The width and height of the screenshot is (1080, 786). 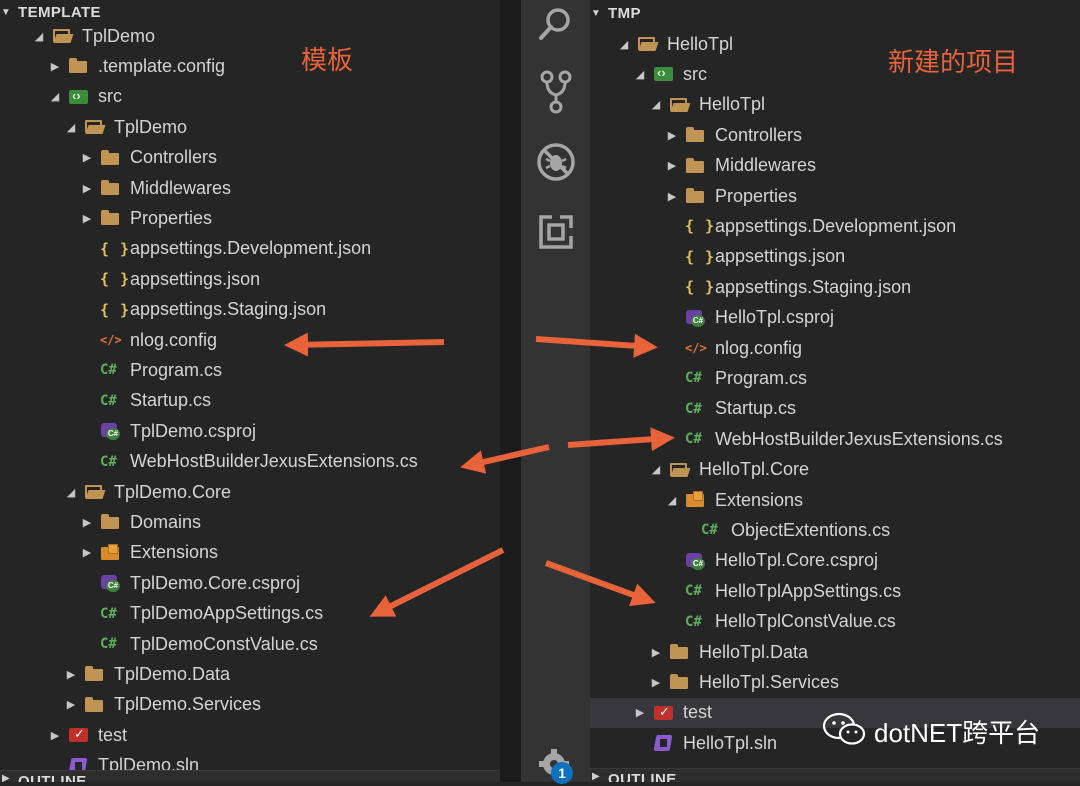 What do you see at coordinates (624, 13) in the screenshot?
I see `tmp-section-title: TMP` at bounding box center [624, 13].